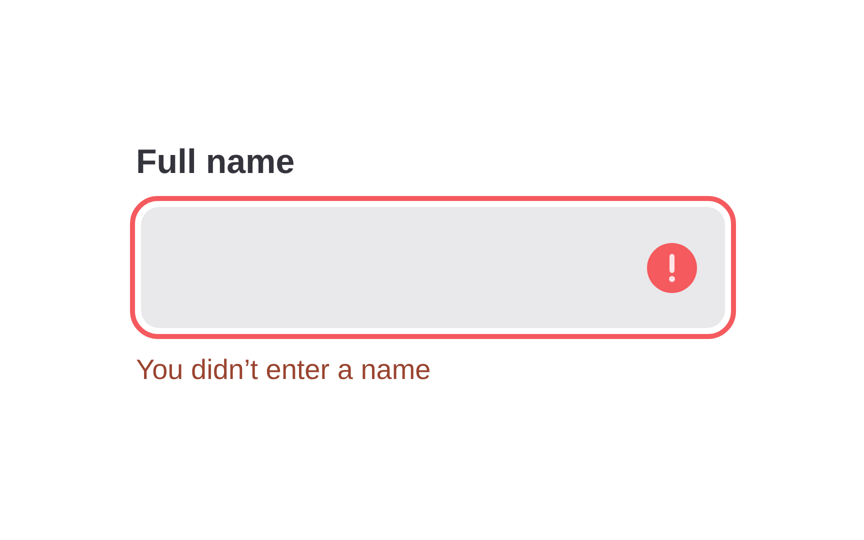 The image size is (864, 540). I want to click on error-icon, so click(672, 267).